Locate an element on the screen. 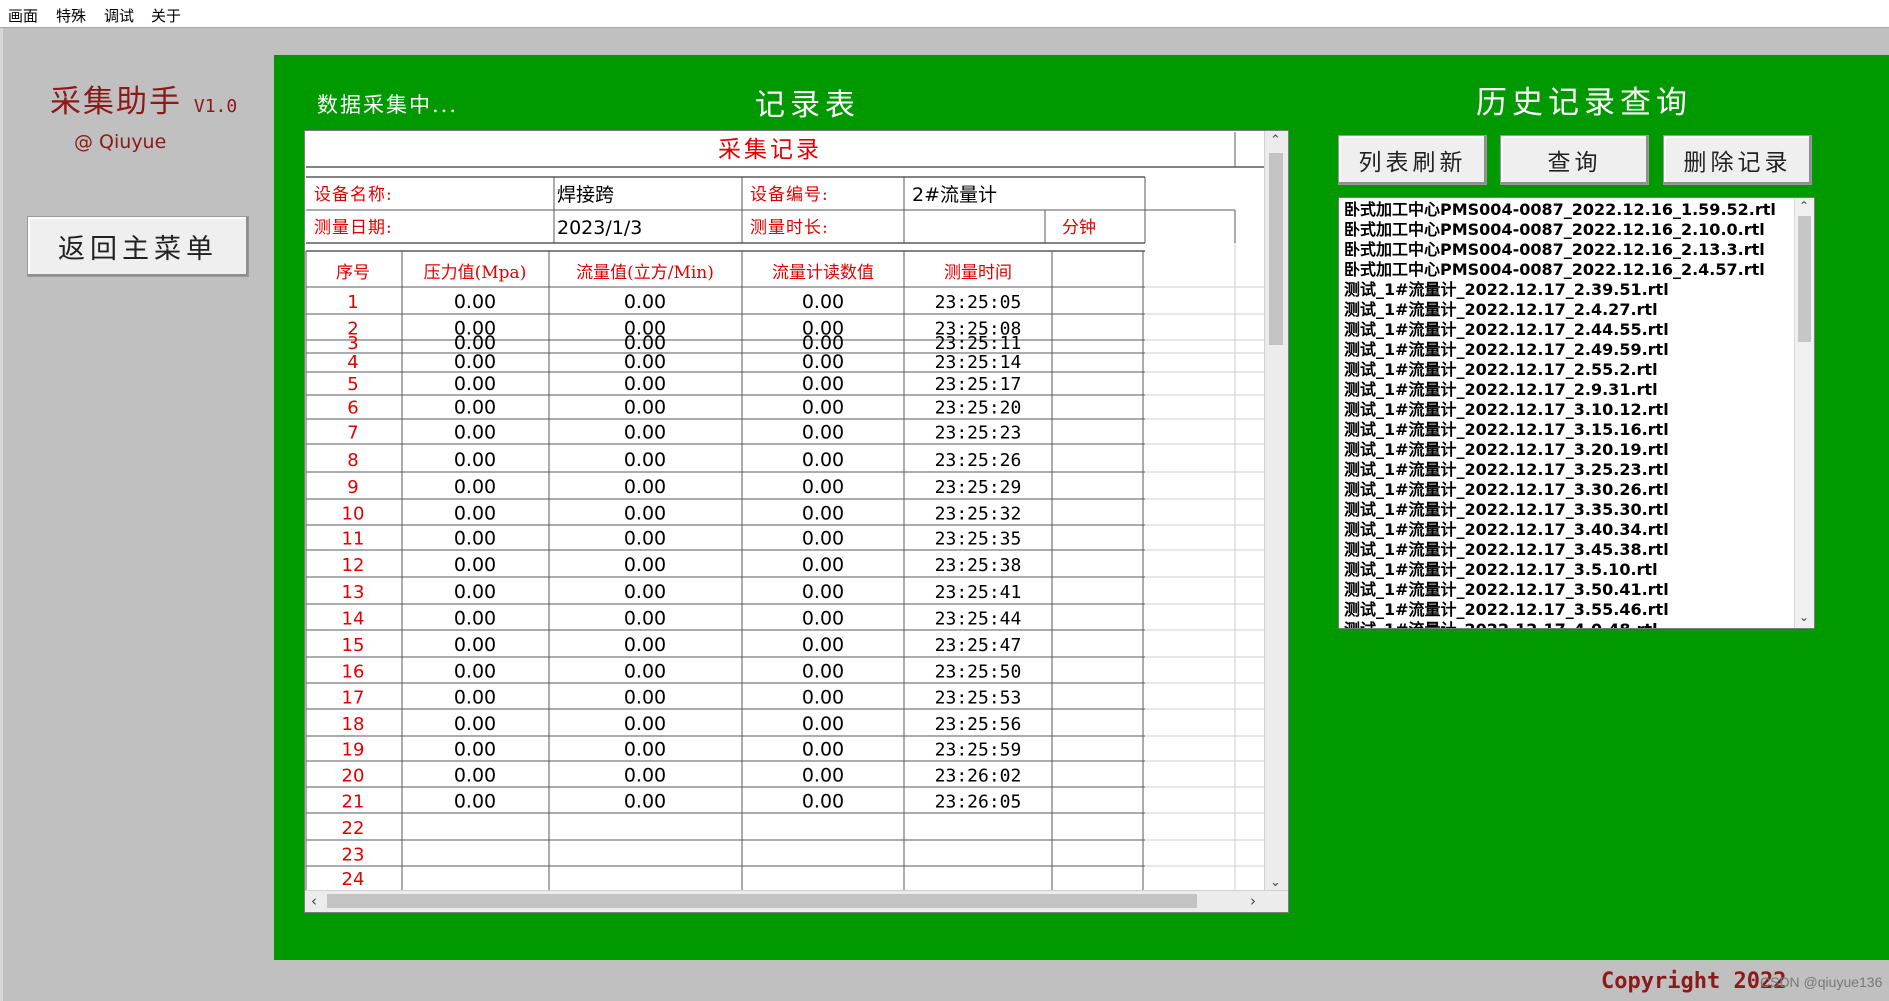 This screenshot has height=1001, width=1889. device-name-value: 焊接跨 is located at coordinates (585, 195).